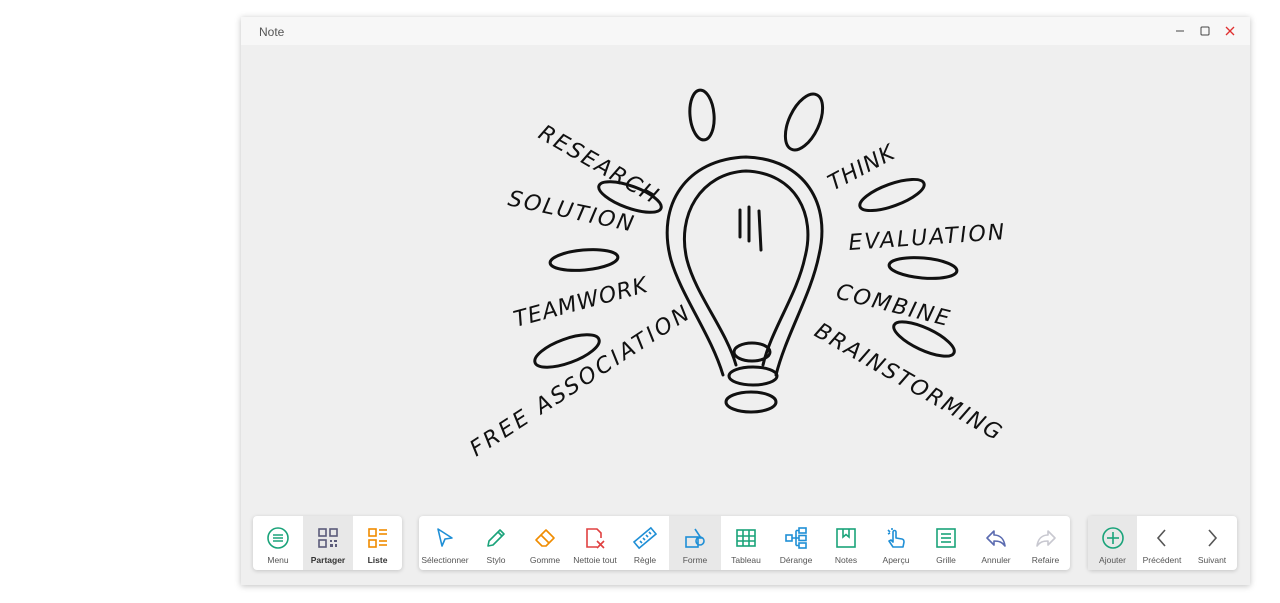  I want to click on grid-button: Grille, so click(946, 543).